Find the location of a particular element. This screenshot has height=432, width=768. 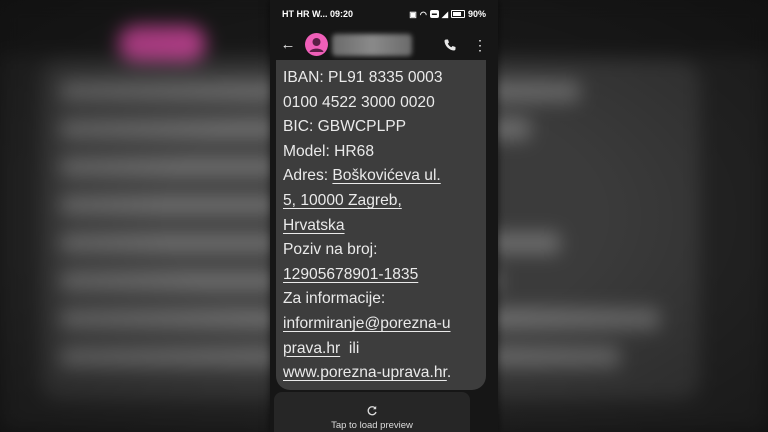

phone-call-icon is located at coordinates (450, 45).